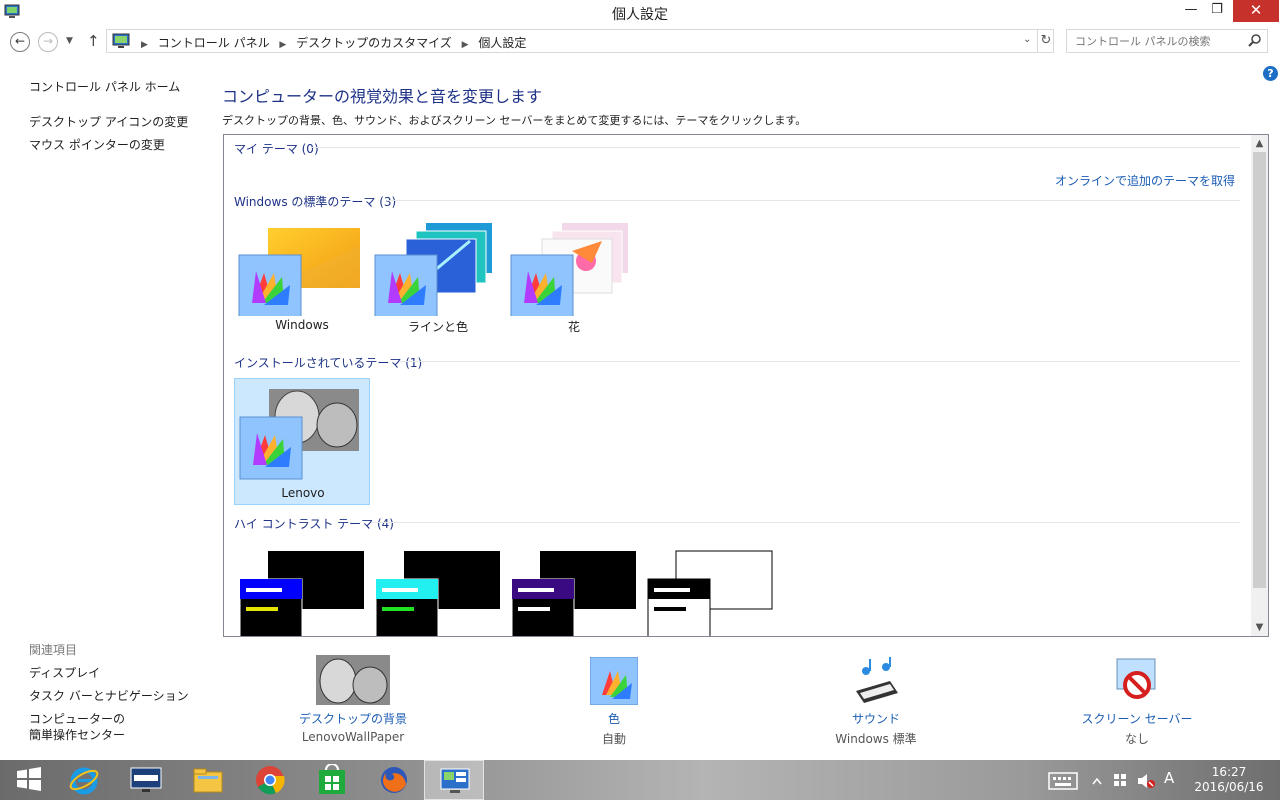 The height and width of the screenshot is (809, 1280). Describe the element at coordinates (77, 734) in the screenshot. I see `ease-of-access-link-line2: 簡単操作センター` at that location.